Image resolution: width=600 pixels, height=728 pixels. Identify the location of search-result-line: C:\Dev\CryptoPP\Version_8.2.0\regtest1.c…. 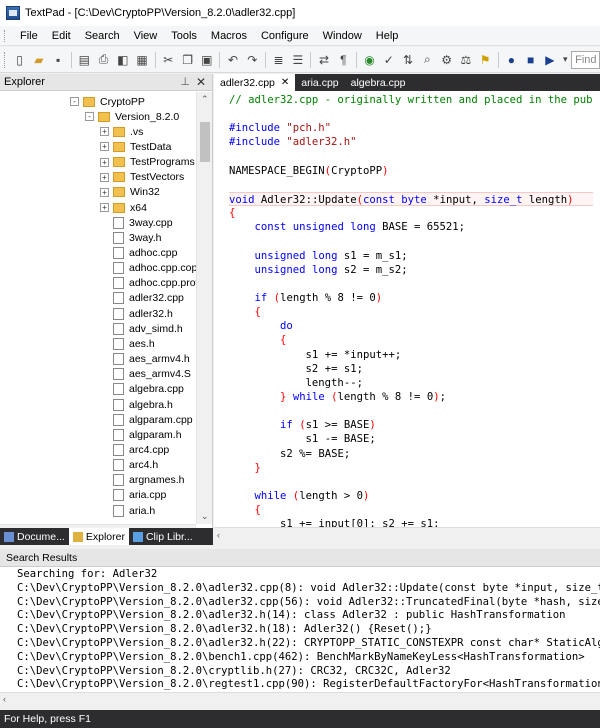
(308, 685).